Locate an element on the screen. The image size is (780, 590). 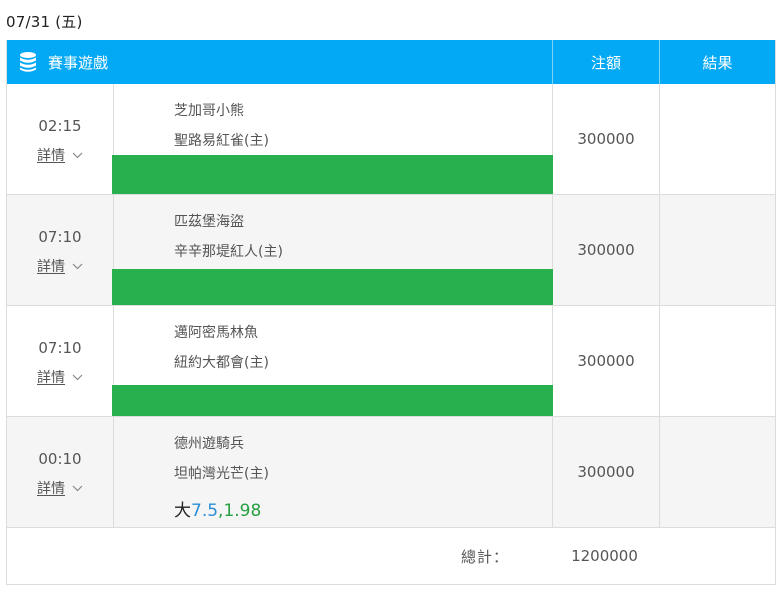
home-team: 辛辛那堤紅人(主) is located at coordinates (228, 252).